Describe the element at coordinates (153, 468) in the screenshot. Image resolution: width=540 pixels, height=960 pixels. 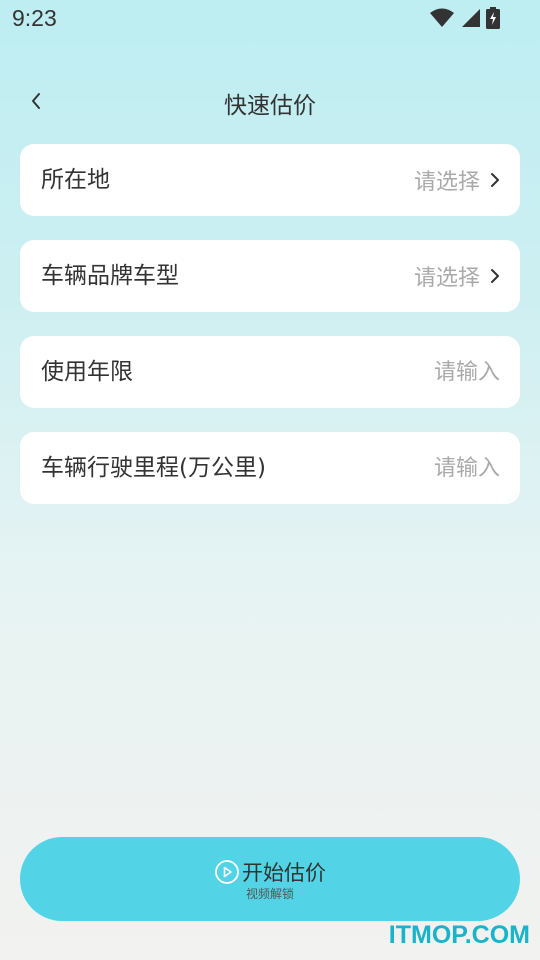
I see `mileage-label: 车辆行驶里程(万公里)` at that location.